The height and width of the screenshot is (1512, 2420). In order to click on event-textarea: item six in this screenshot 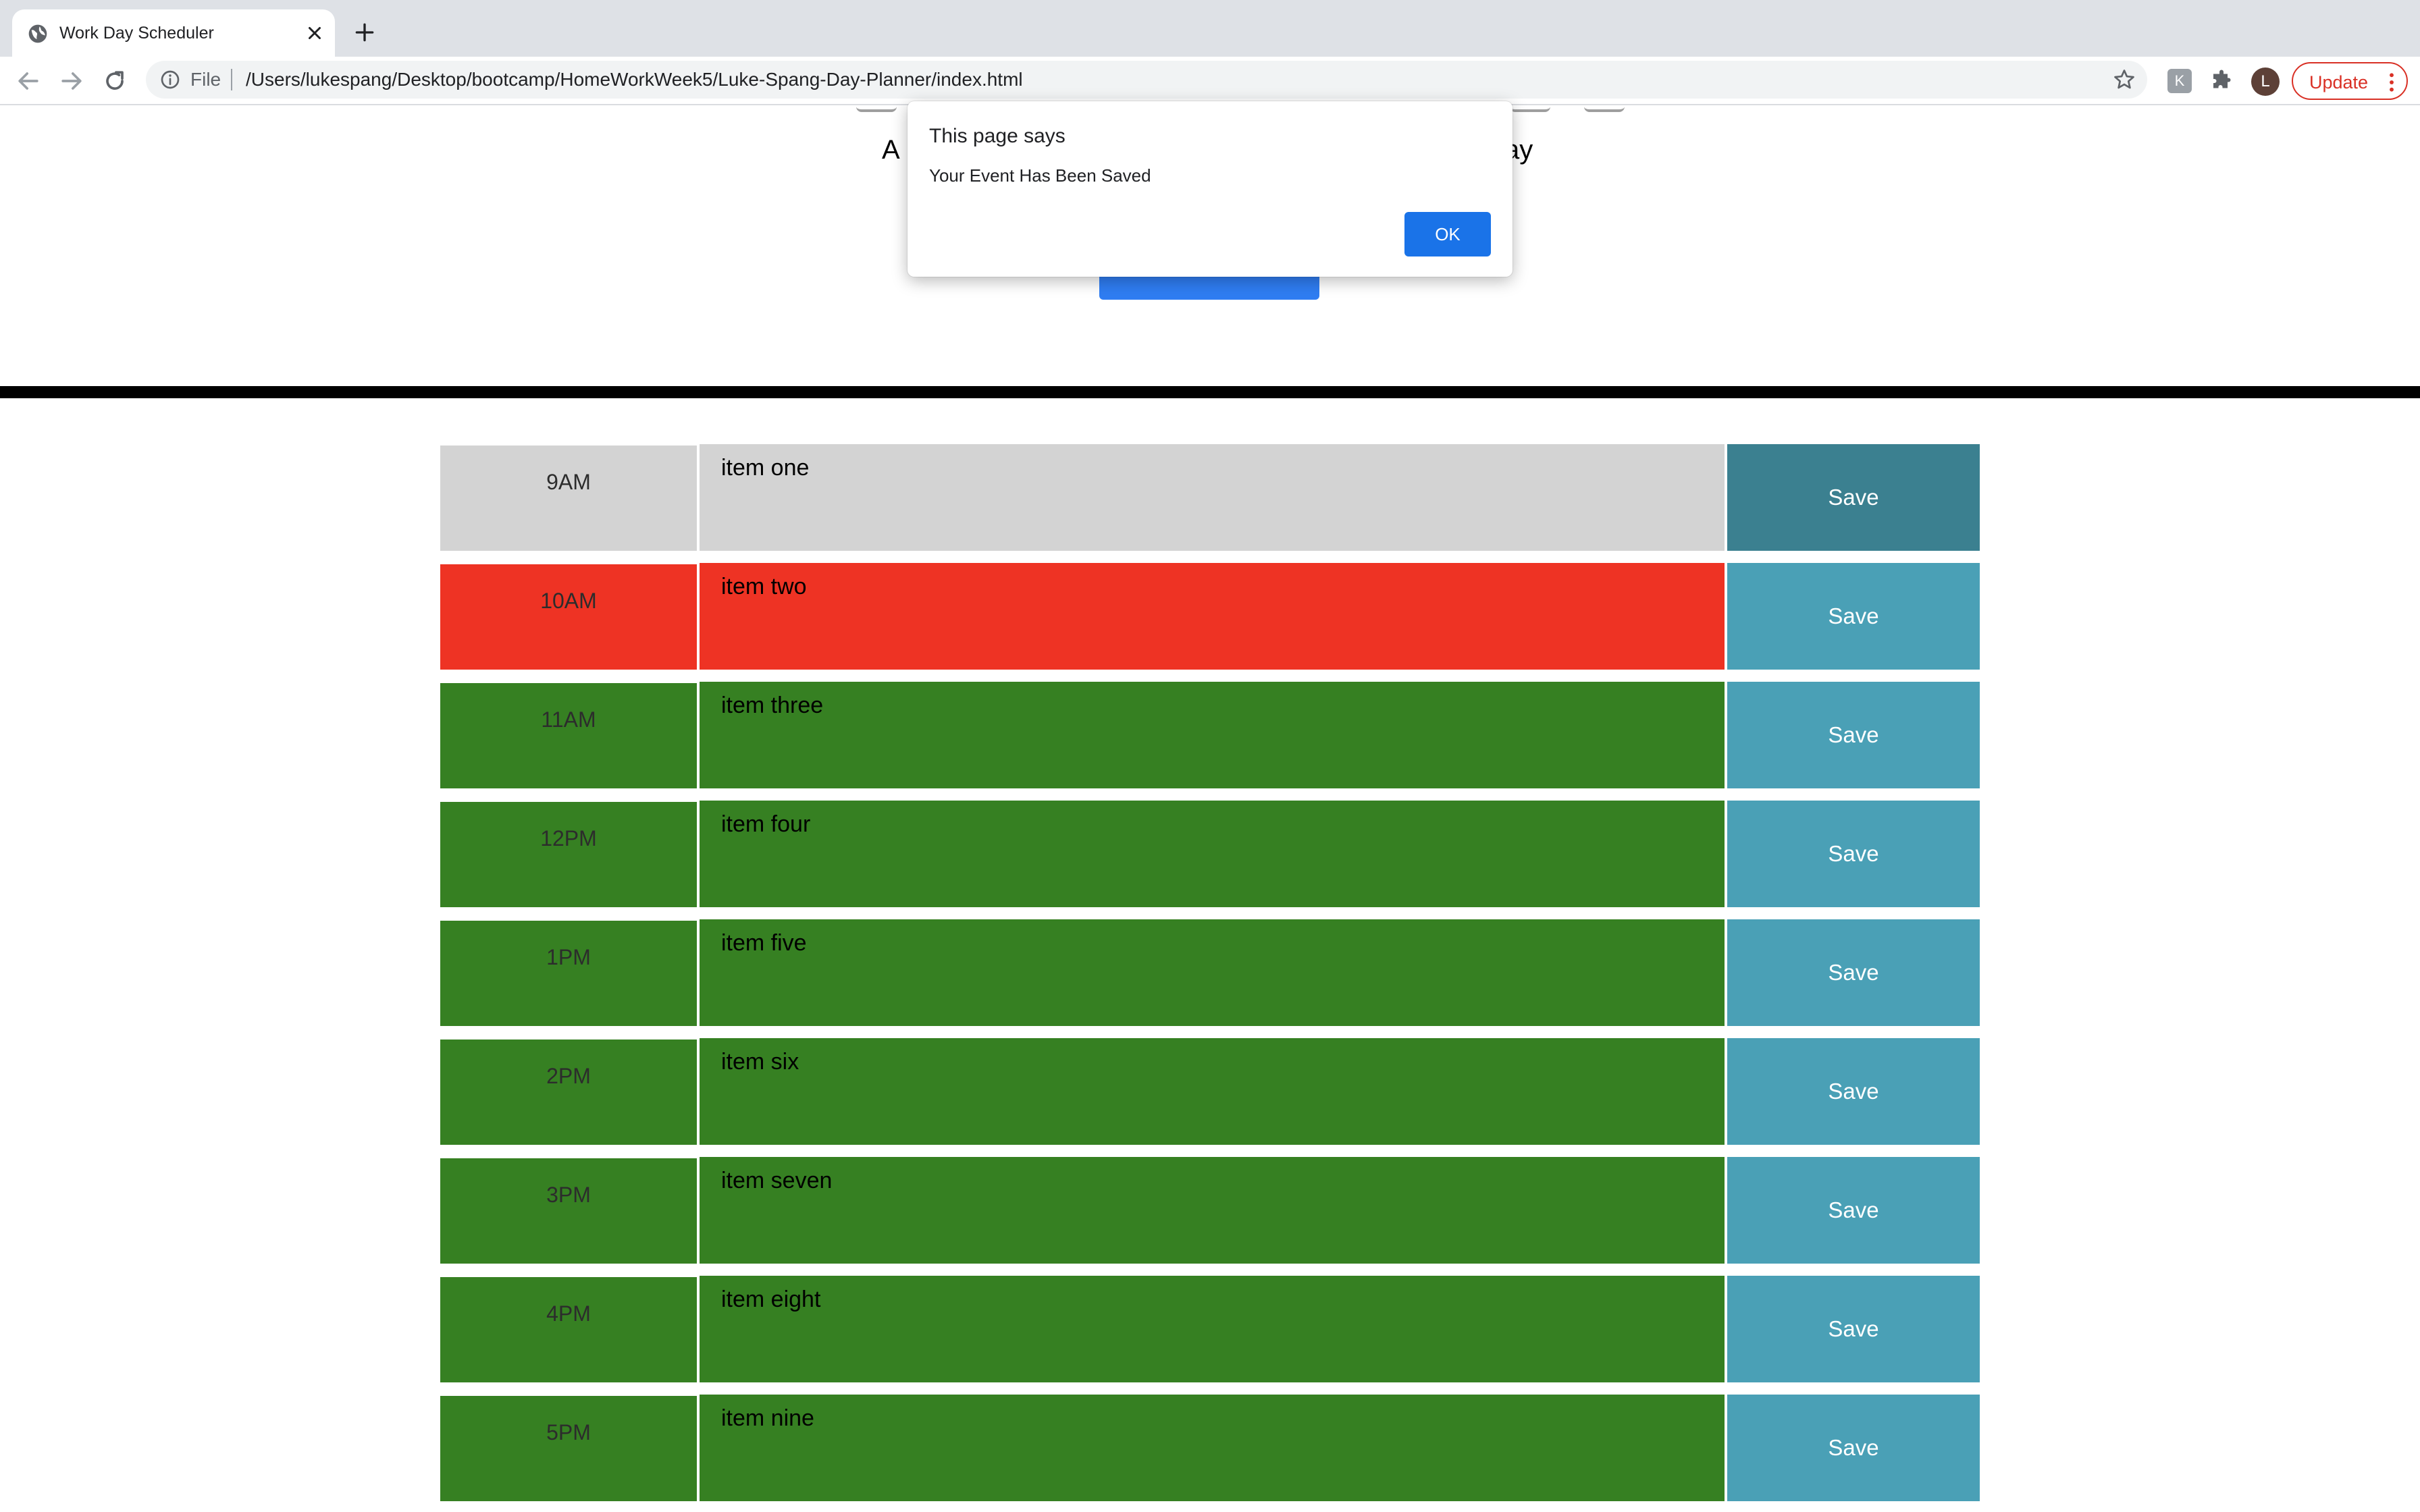, I will do `click(1211, 1091)`.